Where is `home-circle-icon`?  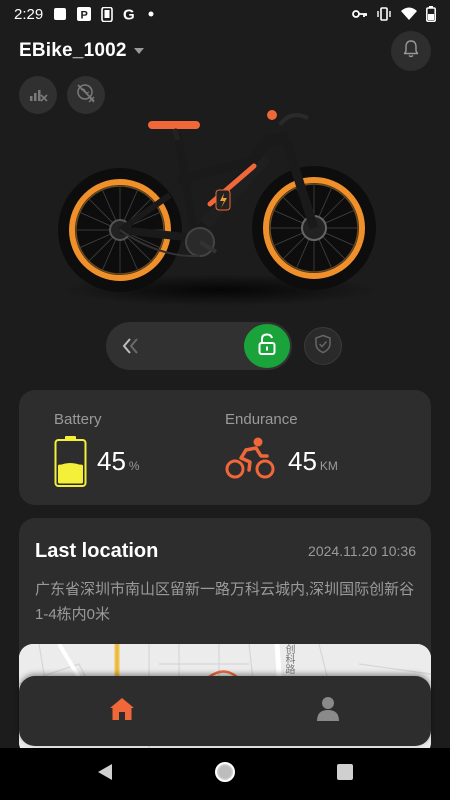
home-circle-icon is located at coordinates (225, 774).